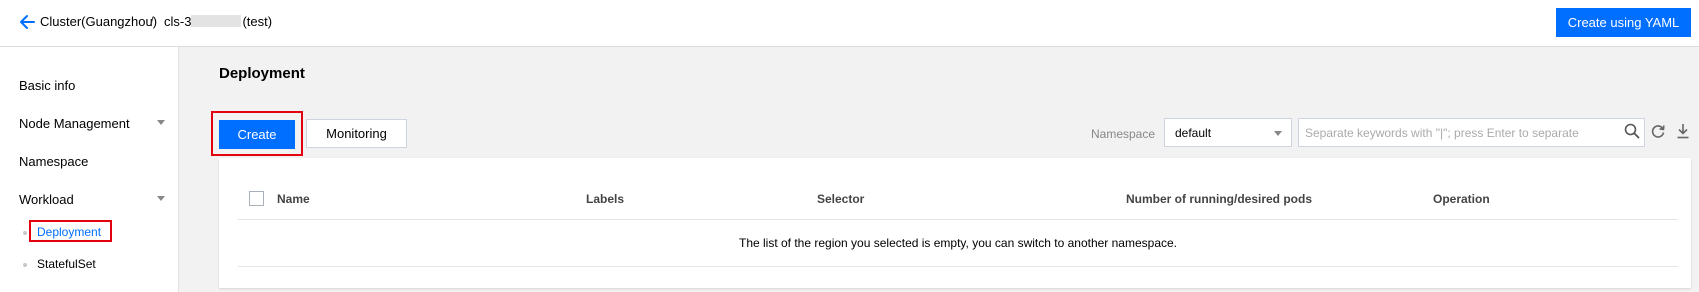  I want to click on namespace-label: Namespace, so click(1123, 134).